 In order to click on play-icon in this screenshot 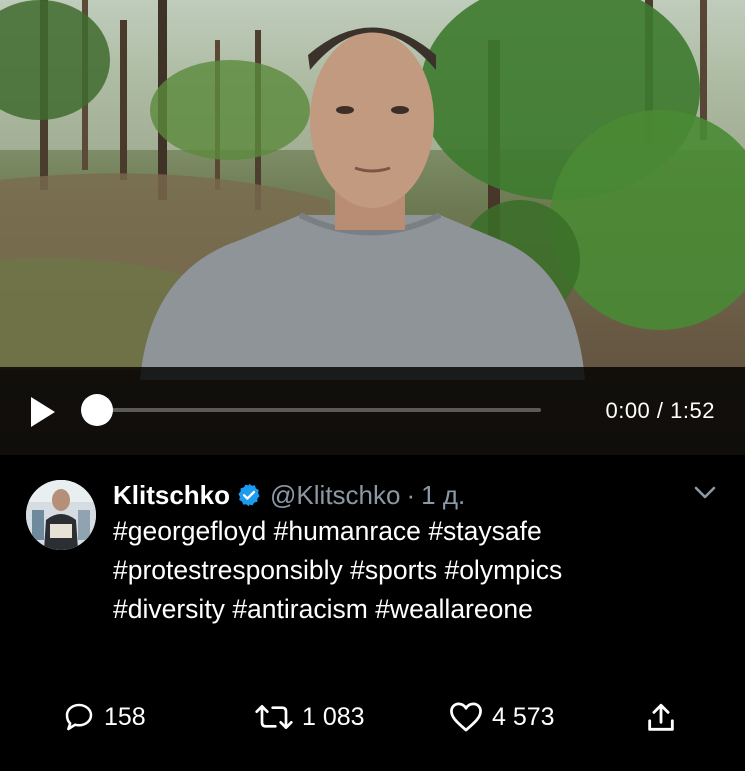, I will do `click(43, 412)`.